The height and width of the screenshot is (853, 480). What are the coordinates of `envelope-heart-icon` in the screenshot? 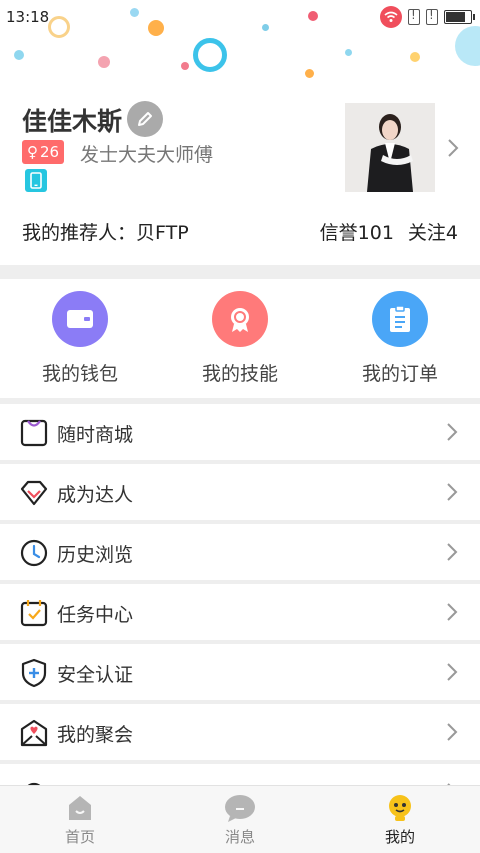 It's located at (34, 733).